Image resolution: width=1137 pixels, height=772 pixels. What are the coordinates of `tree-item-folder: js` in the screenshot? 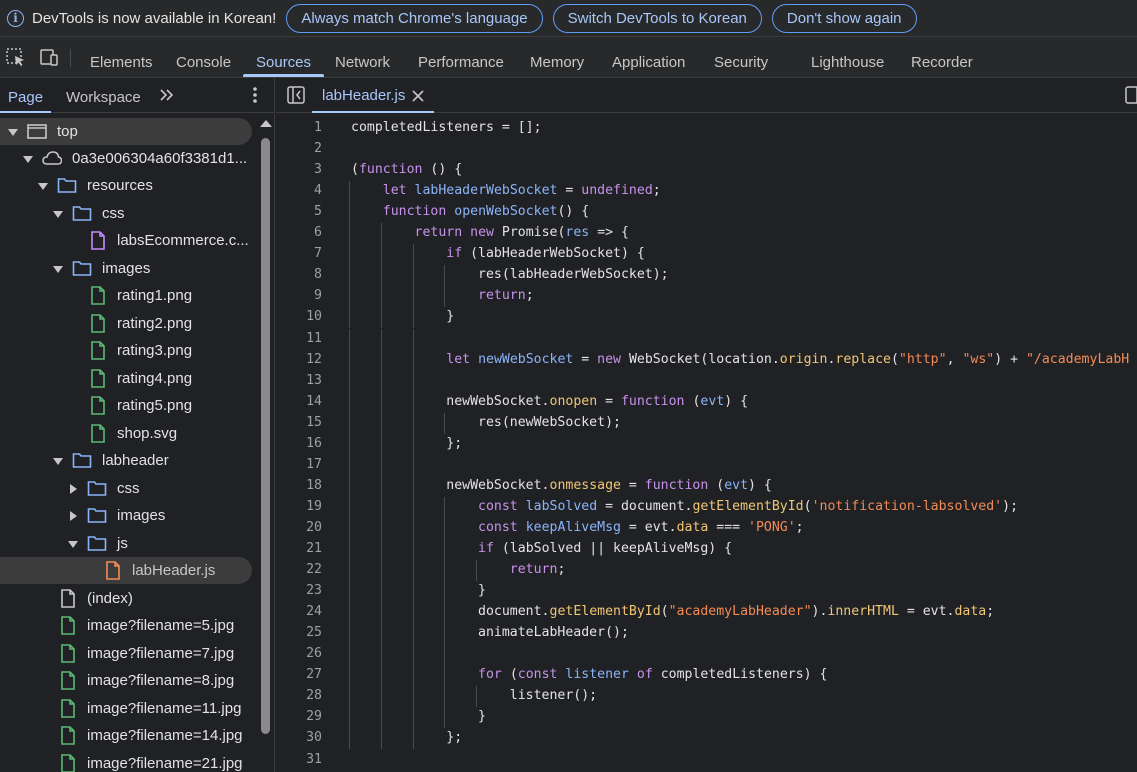 It's located at (126, 543).